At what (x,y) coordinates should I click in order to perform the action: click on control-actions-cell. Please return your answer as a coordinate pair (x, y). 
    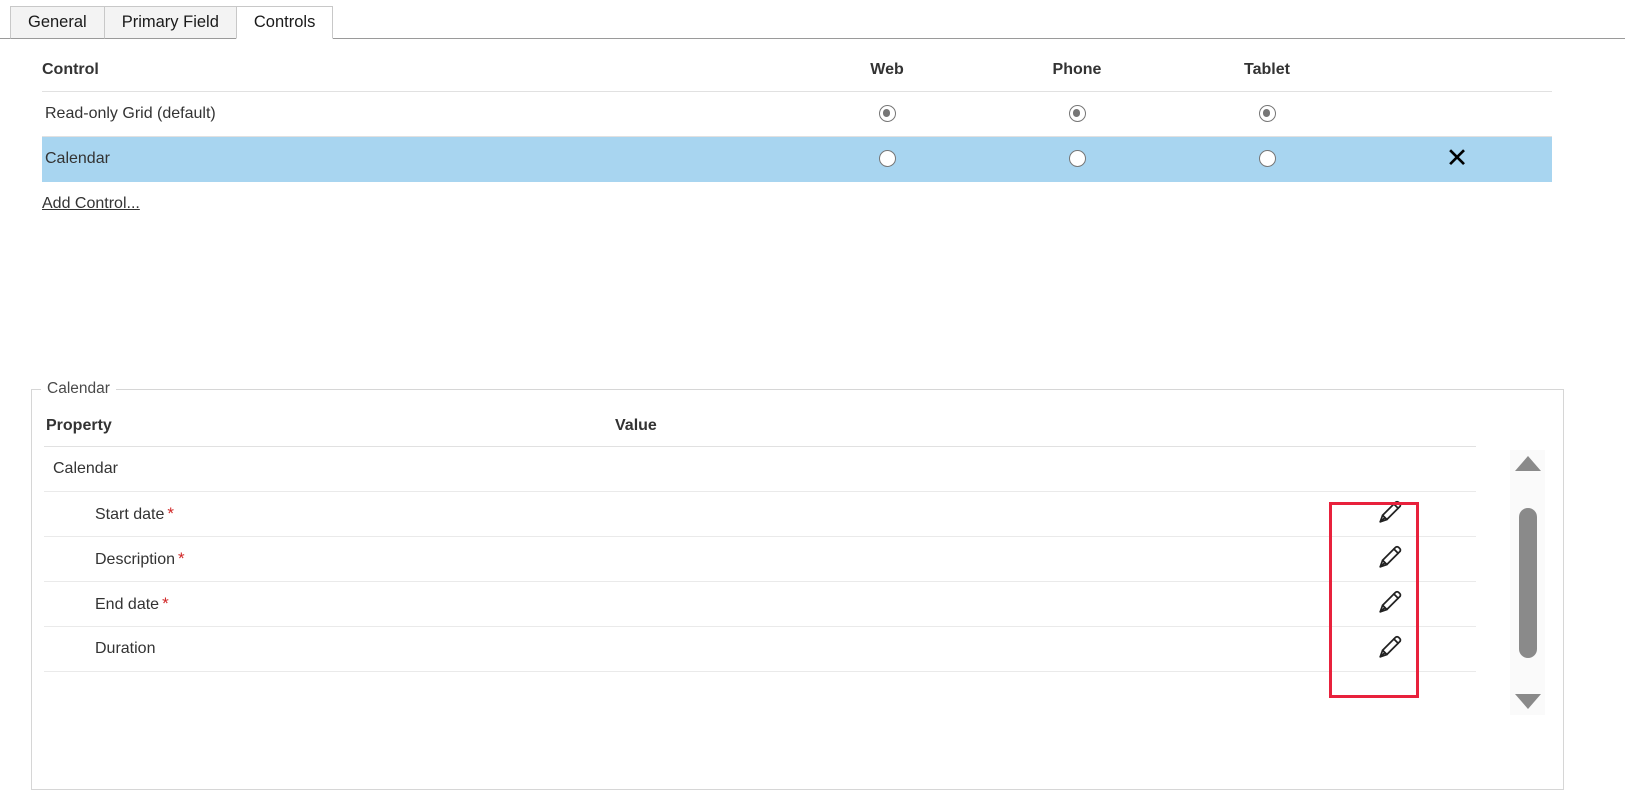
    Looking at the image, I should click on (1457, 114).